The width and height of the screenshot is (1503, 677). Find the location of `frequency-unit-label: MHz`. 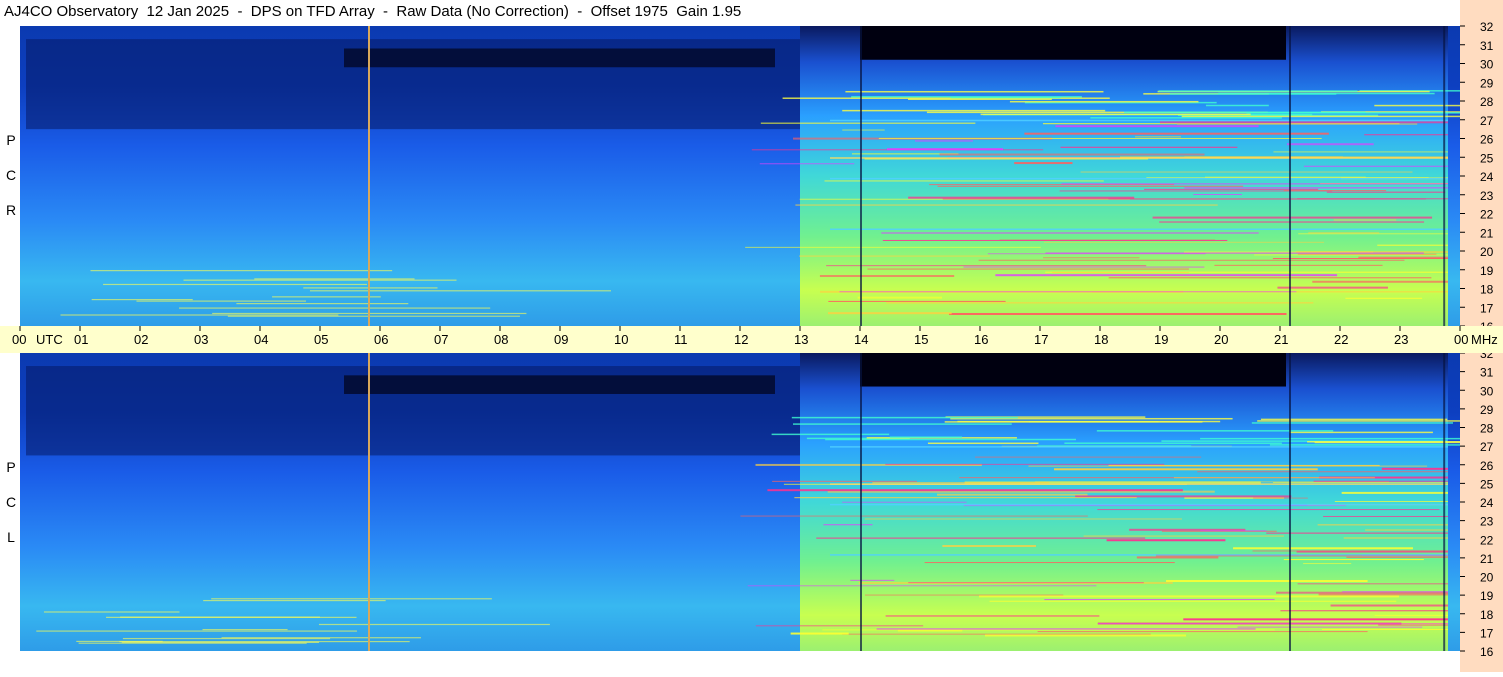

frequency-unit-label: MHz is located at coordinates (1484, 339).